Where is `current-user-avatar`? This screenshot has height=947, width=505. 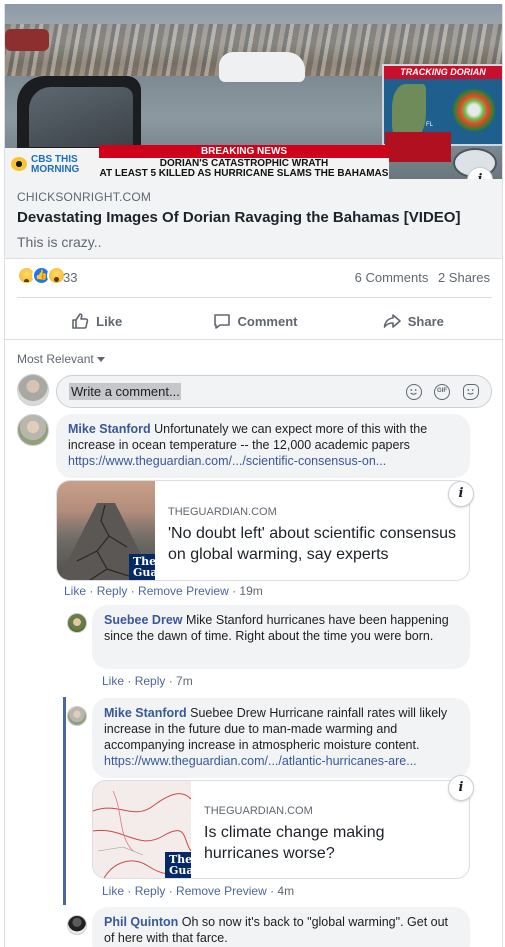 current-user-avatar is located at coordinates (33, 390).